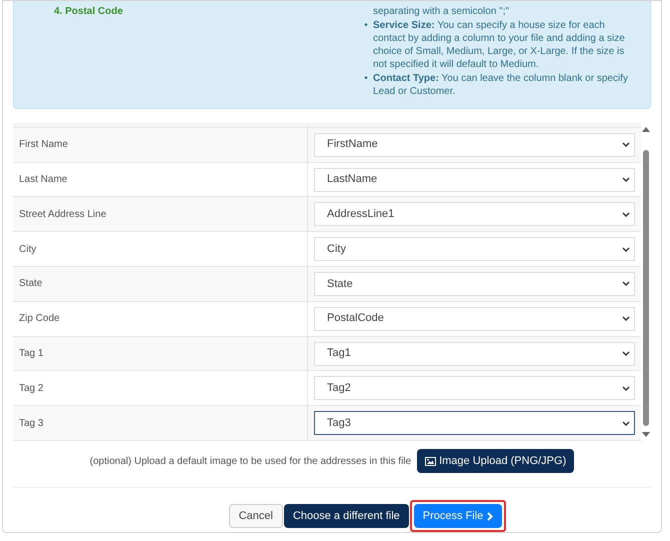 Image resolution: width=670 pixels, height=541 pixels. Describe the element at coordinates (495, 461) in the screenshot. I see `image-upload-button: Image Upload (PNG/JPG)` at that location.